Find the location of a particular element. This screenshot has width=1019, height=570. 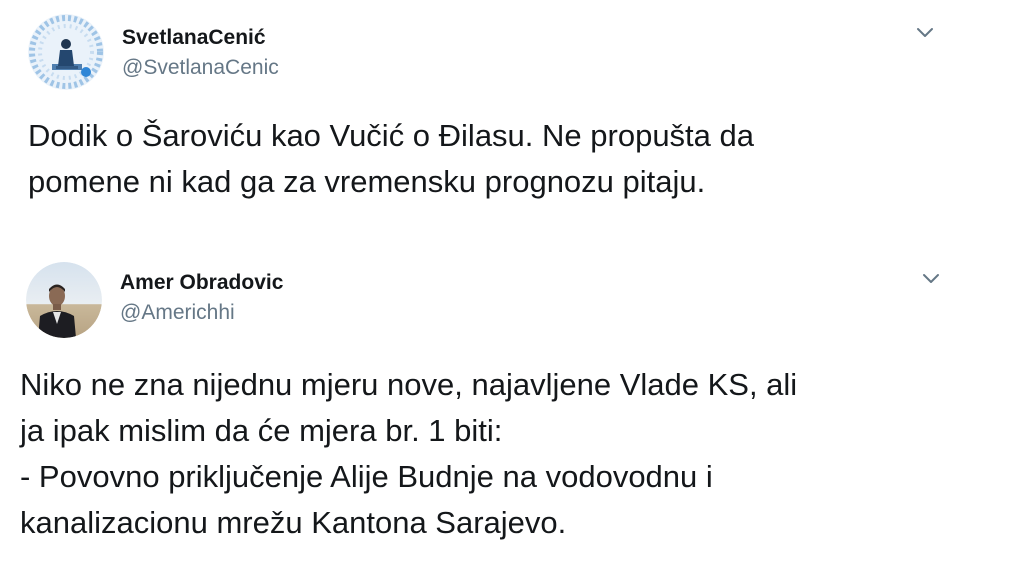

user-handle: @Americhhi is located at coordinates (177, 313).